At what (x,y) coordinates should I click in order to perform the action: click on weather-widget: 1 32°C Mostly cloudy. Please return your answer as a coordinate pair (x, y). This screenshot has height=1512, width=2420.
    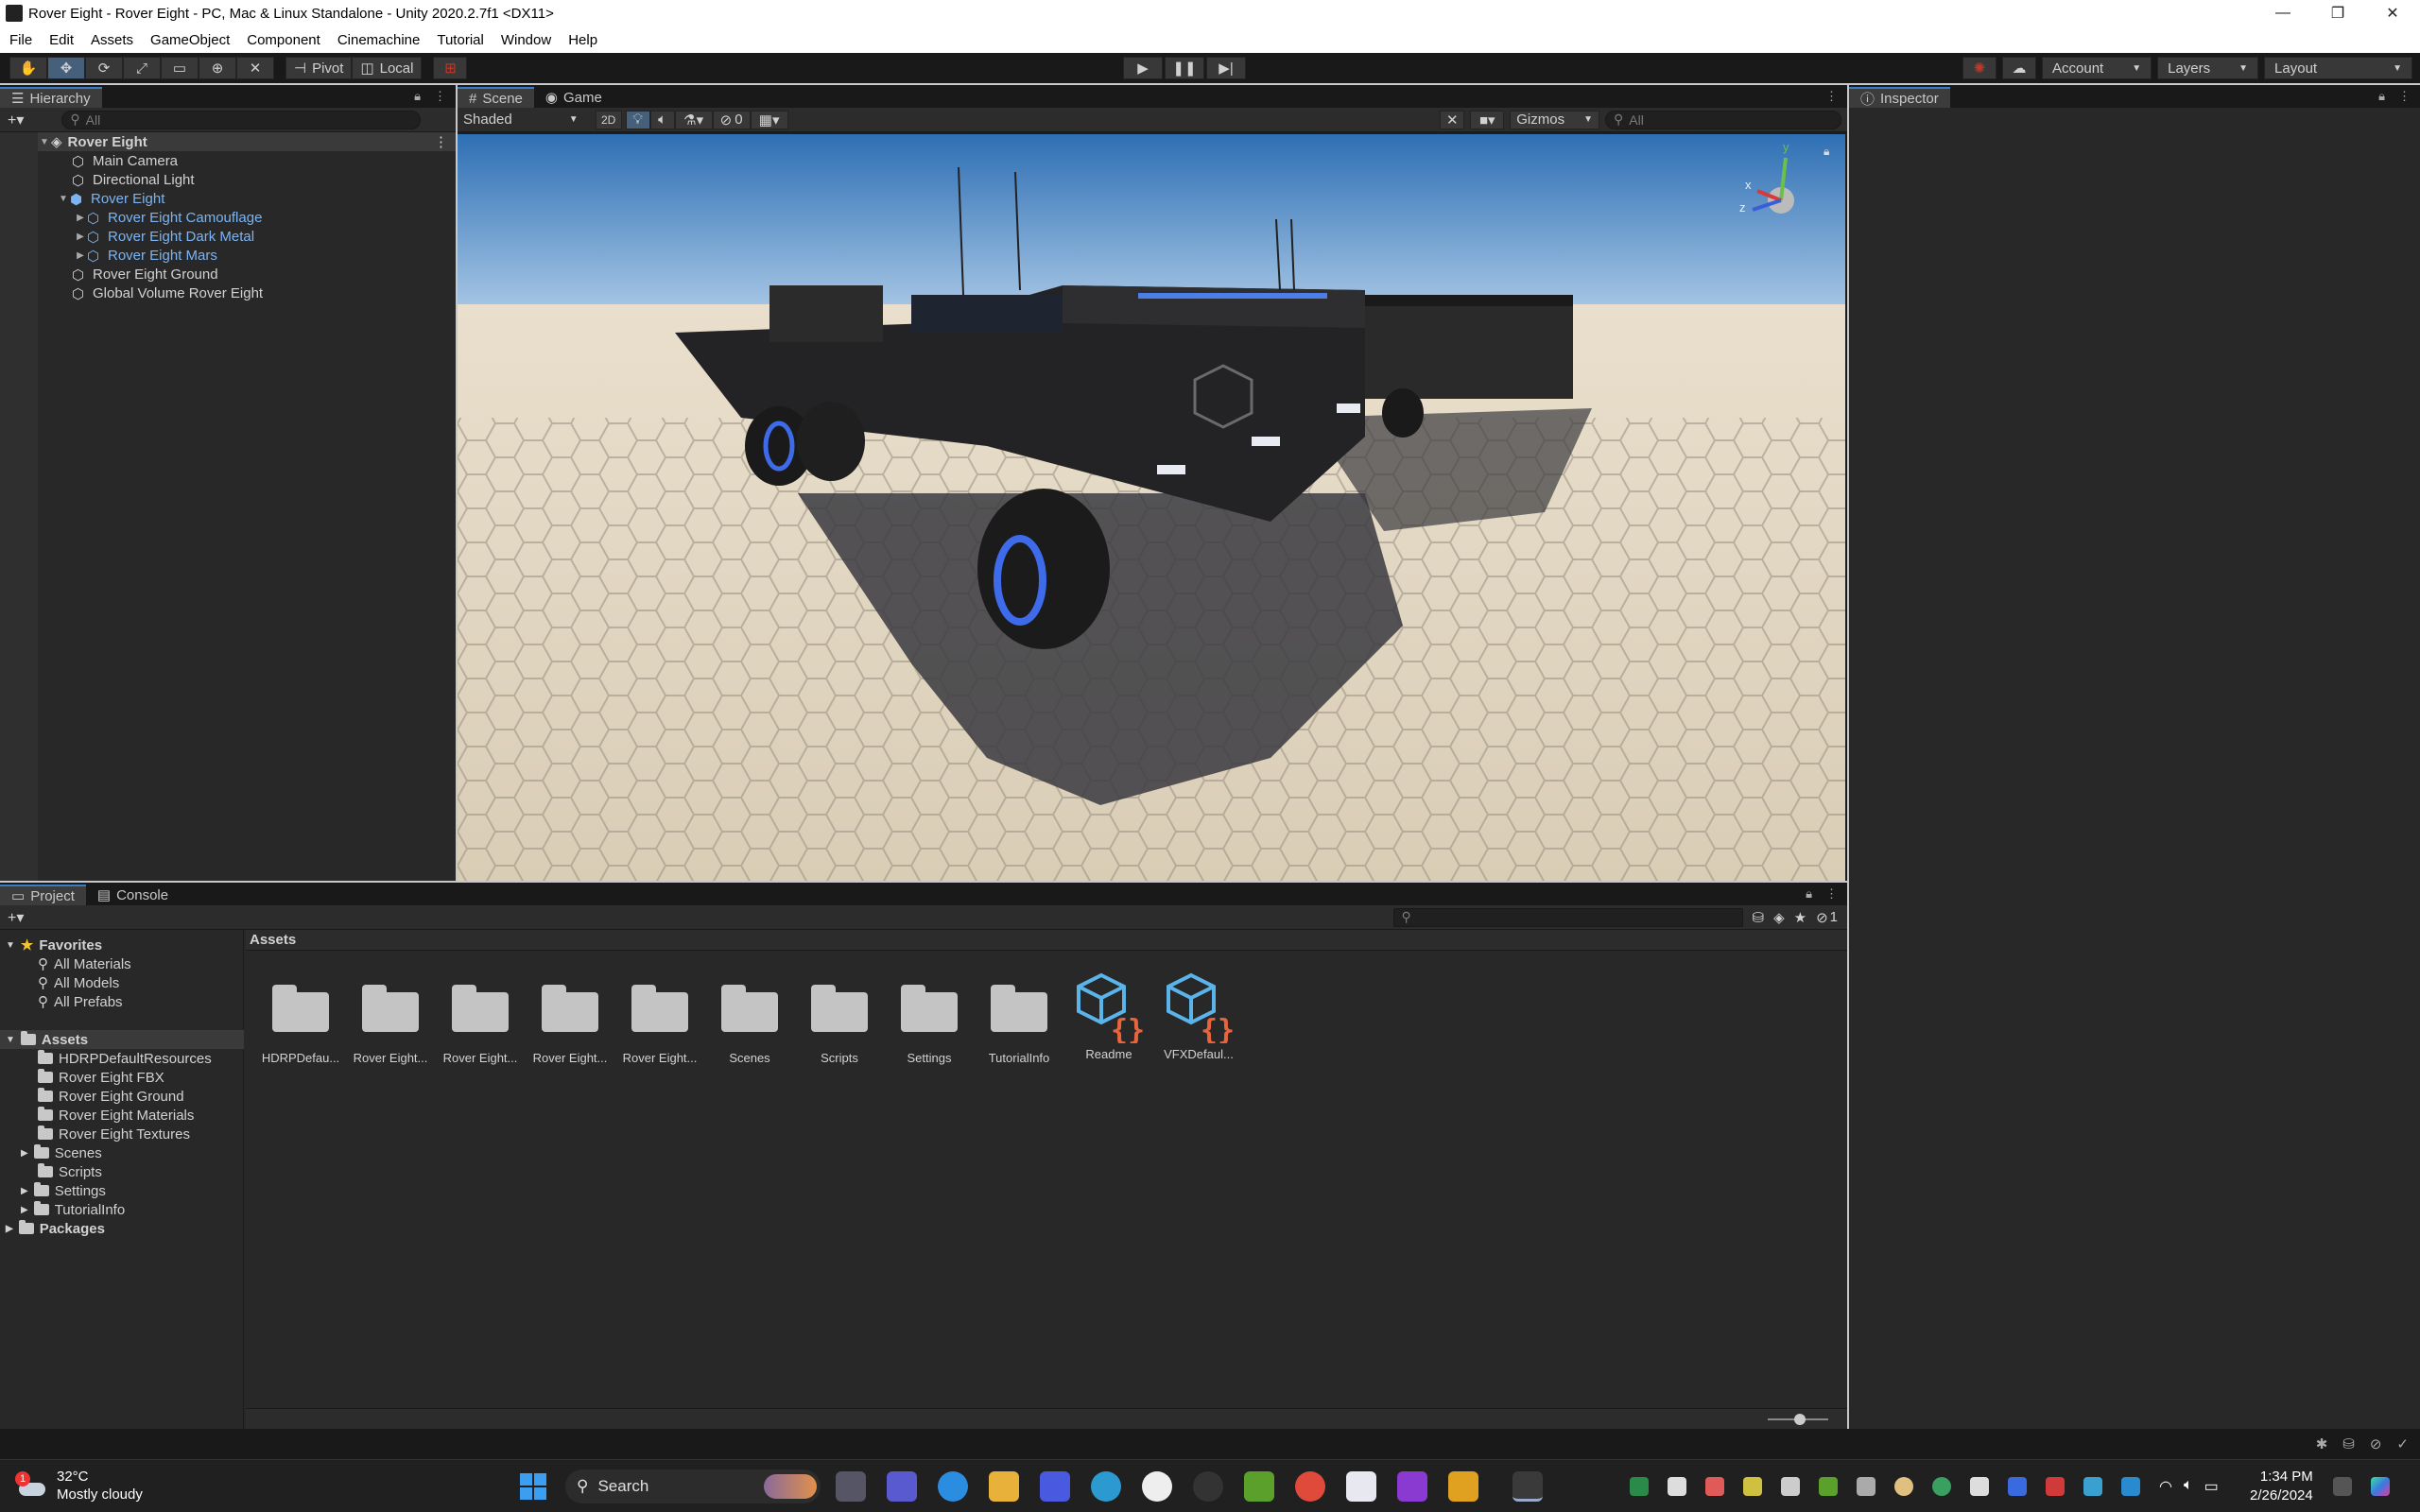
    Looking at the image, I should click on (79, 1485).